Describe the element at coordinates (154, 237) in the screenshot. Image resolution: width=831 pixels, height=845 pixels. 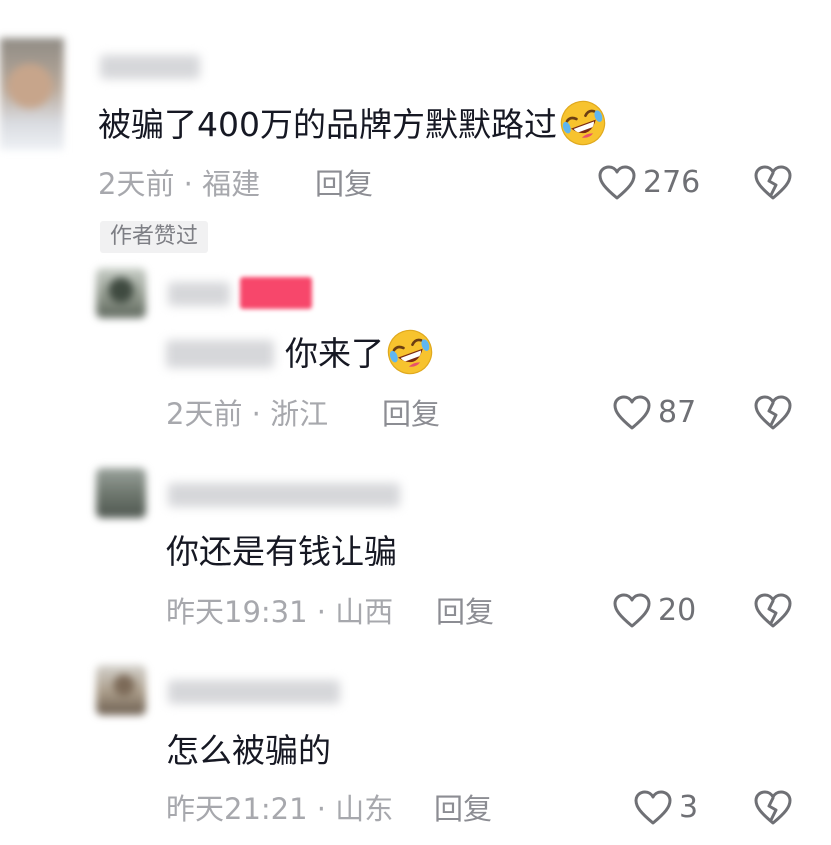
I see `author-liked-badge: 作者赞过` at that location.